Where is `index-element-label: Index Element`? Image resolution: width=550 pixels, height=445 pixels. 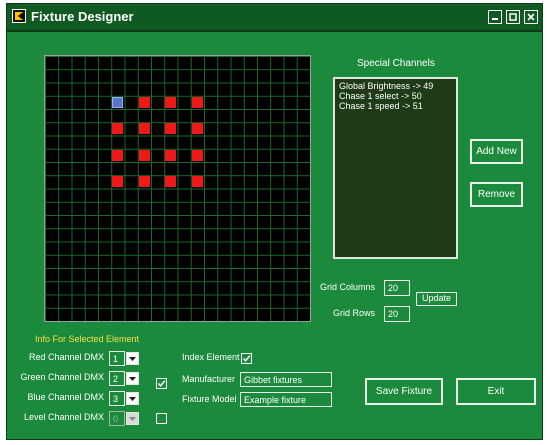
index-element-label: Index Element is located at coordinates (211, 357).